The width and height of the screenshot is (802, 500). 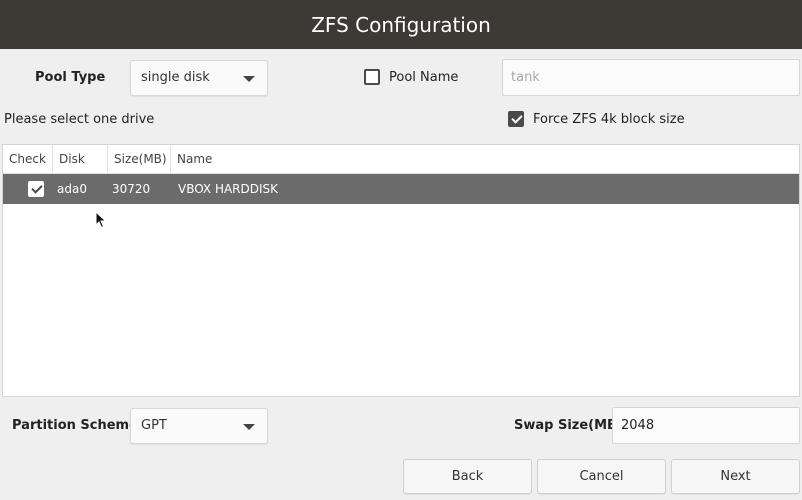 What do you see at coordinates (70, 77) in the screenshot?
I see `pool-type-label: Pool Type` at bounding box center [70, 77].